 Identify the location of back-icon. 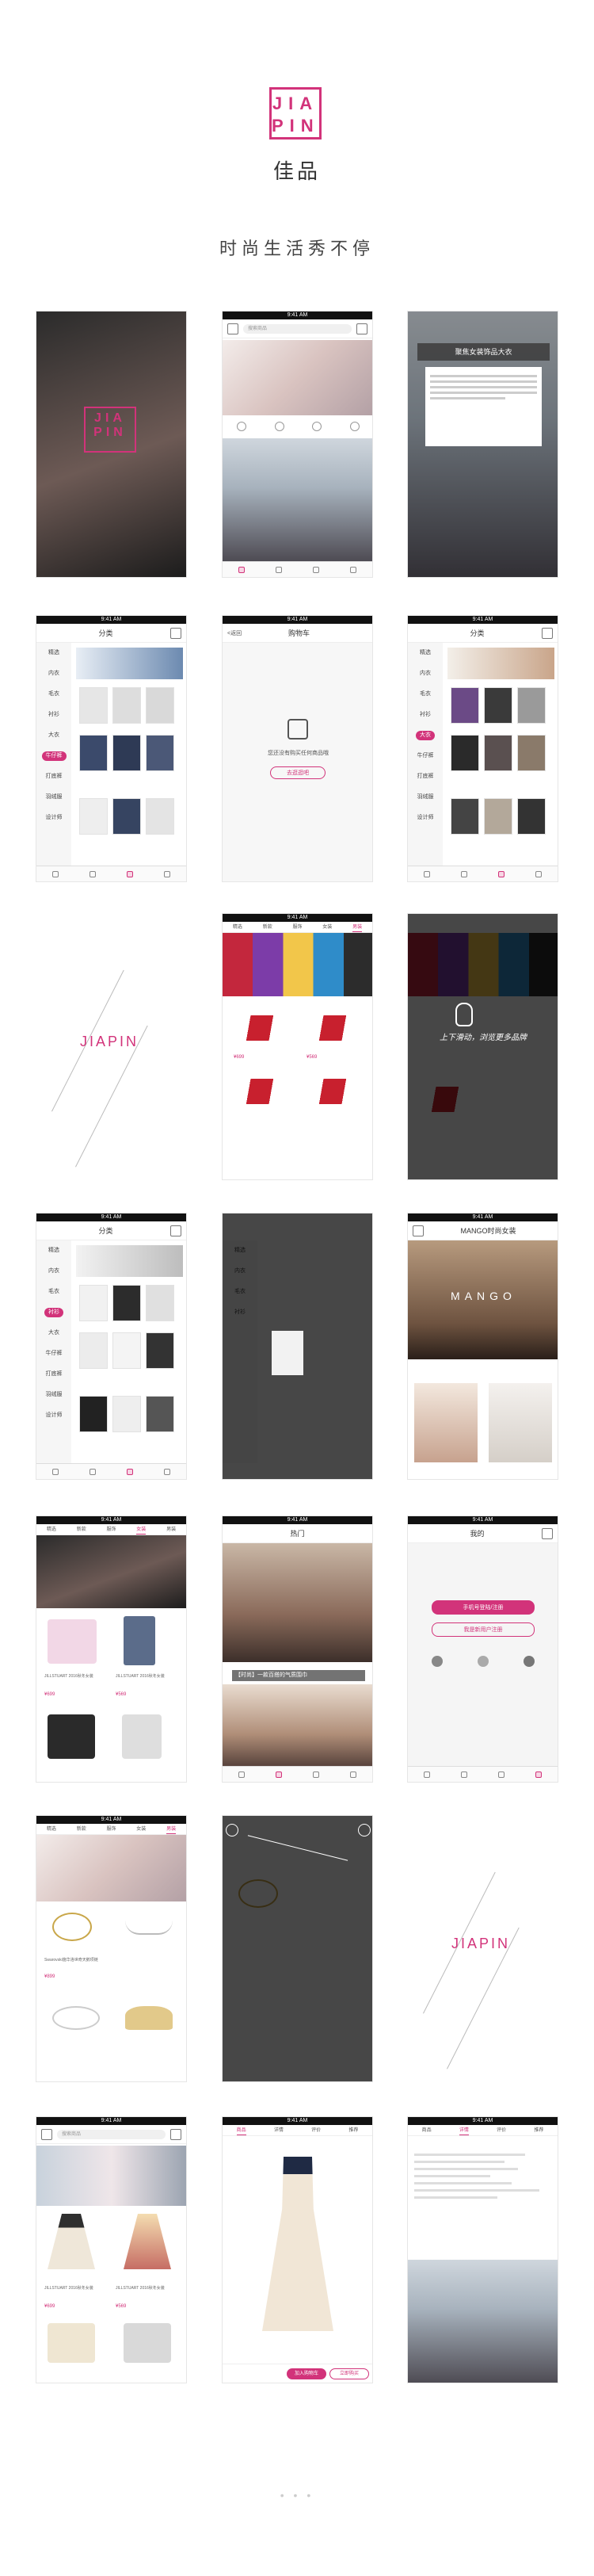
(418, 1230).